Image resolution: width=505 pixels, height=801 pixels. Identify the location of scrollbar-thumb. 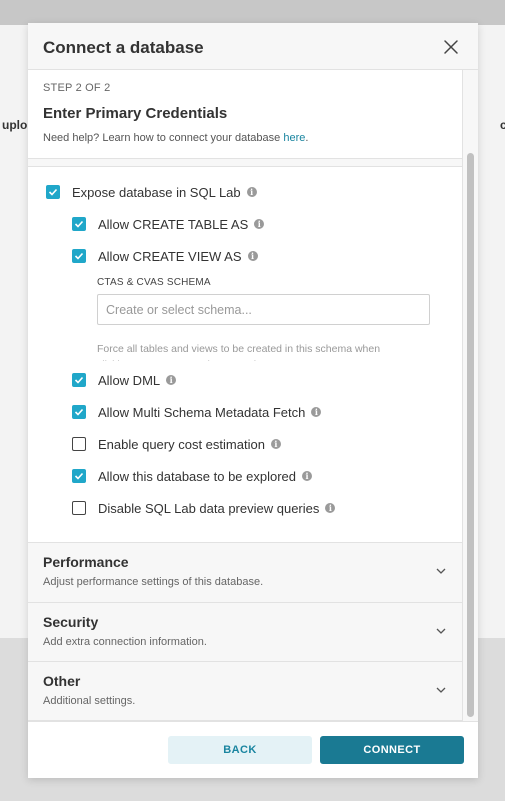
(470, 435).